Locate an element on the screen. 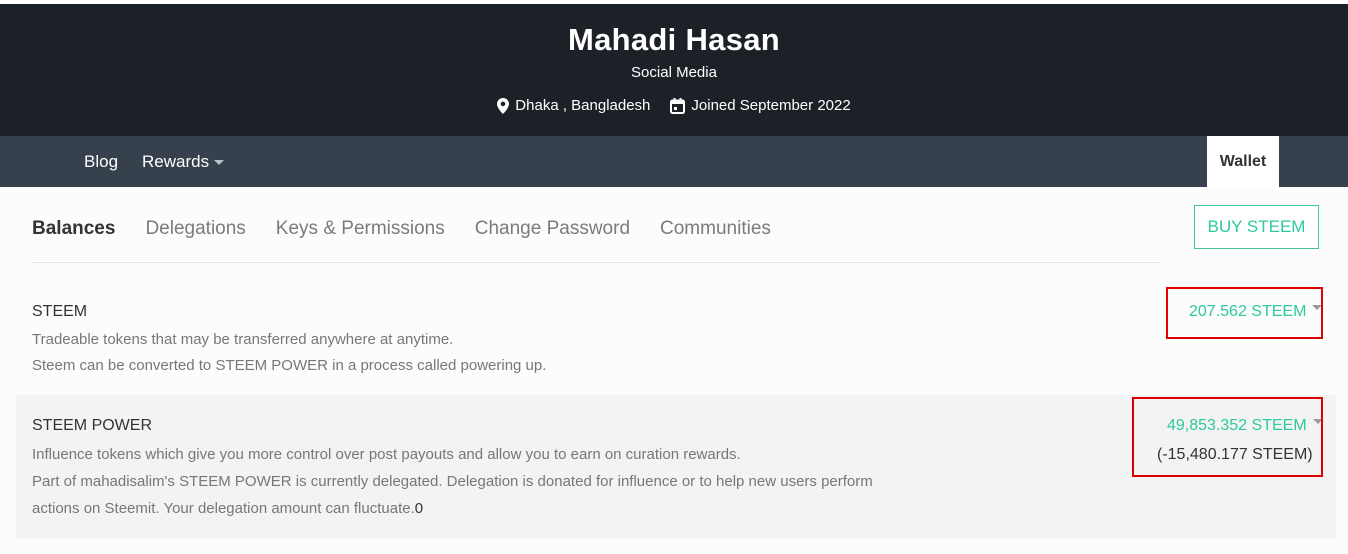 The image size is (1348, 554). nav-rewards: Rewards is located at coordinates (183, 162).